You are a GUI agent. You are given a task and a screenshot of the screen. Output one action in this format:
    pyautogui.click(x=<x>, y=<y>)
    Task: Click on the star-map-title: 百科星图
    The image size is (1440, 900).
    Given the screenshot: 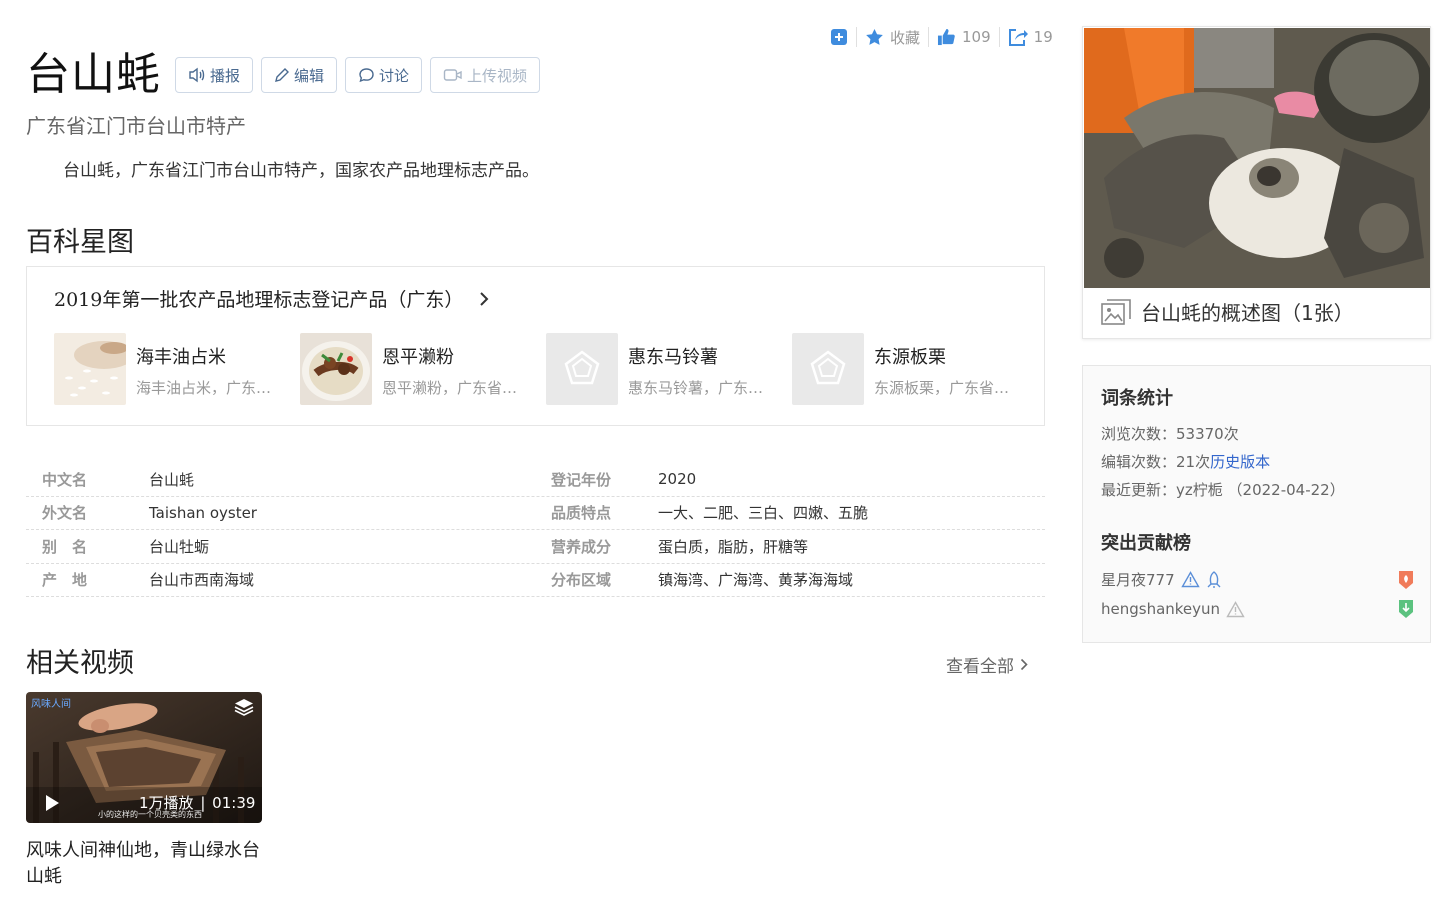 What is the action you would take?
    pyautogui.click(x=80, y=242)
    